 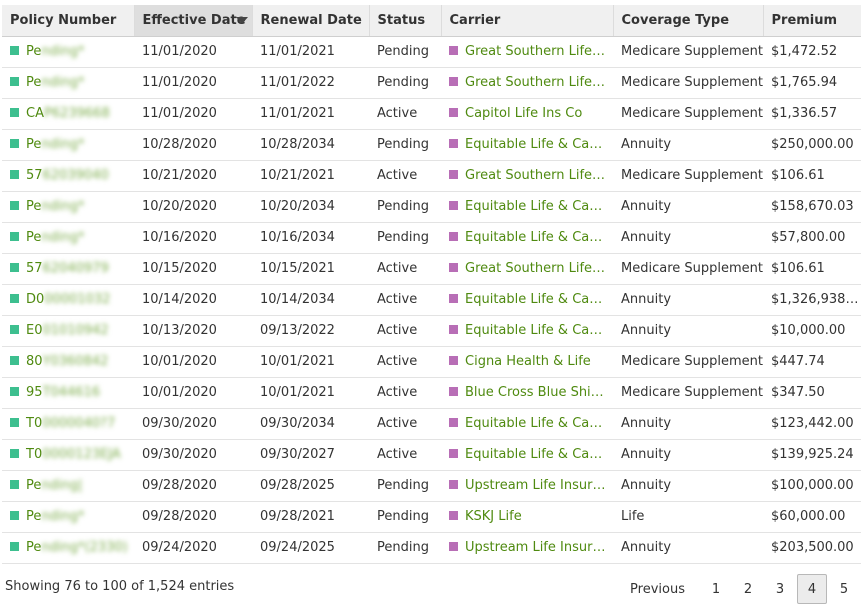 I want to click on policy-number-link: Pending|, so click(x=54, y=485).